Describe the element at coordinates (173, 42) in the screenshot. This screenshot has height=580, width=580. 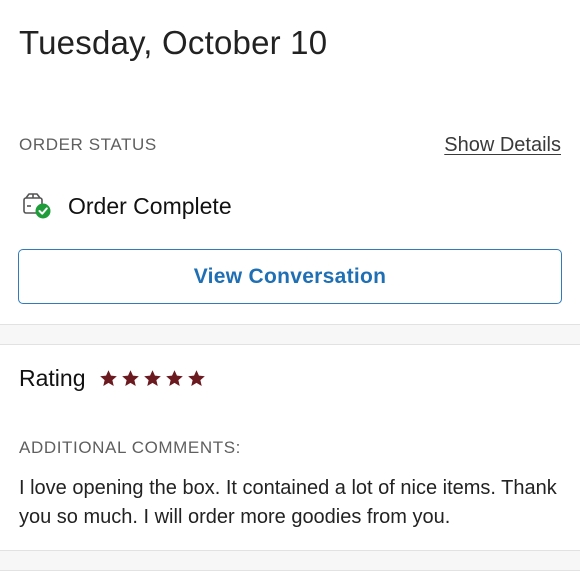
I see `page-title: Tuesday, October 10` at that location.